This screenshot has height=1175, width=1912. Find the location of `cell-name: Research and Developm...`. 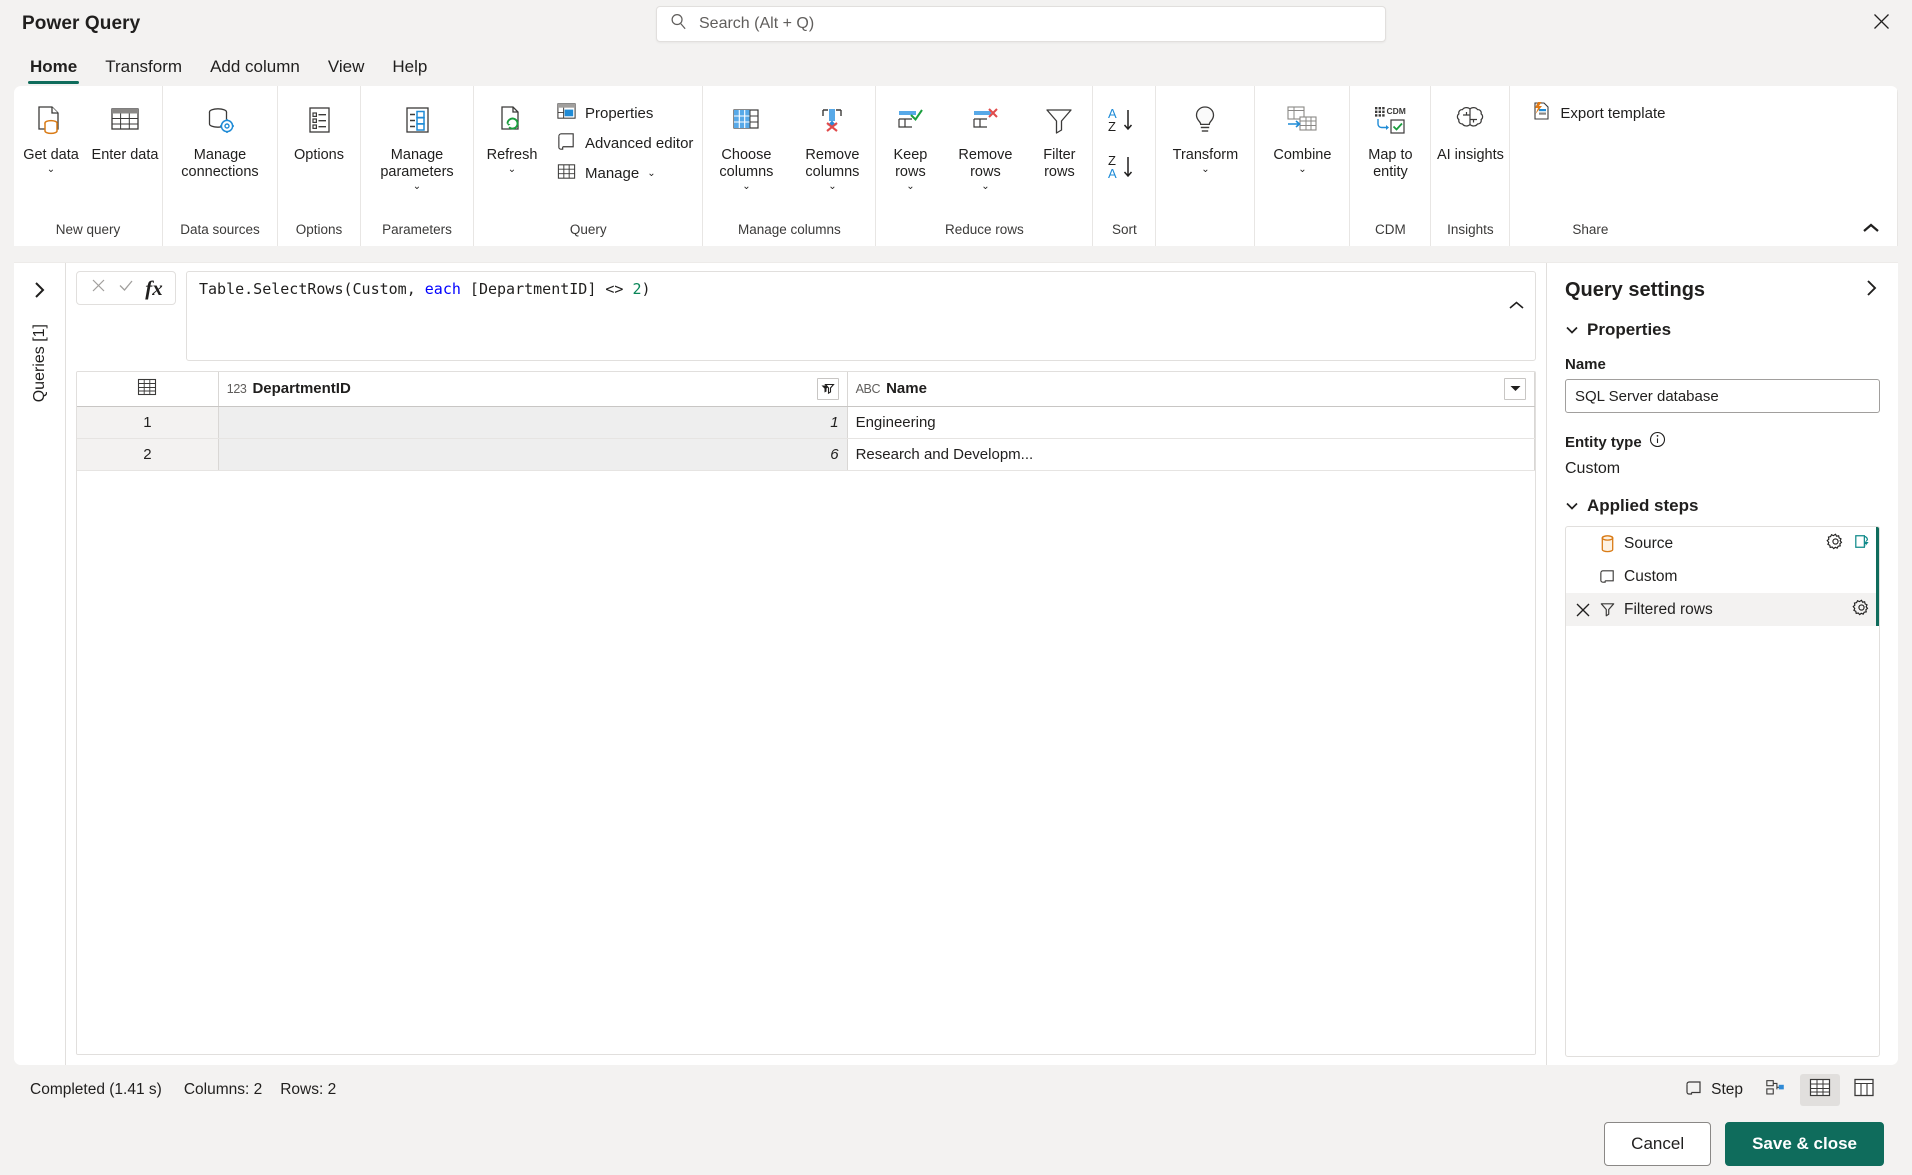

cell-name: Research and Developm... is located at coordinates (1191, 454).